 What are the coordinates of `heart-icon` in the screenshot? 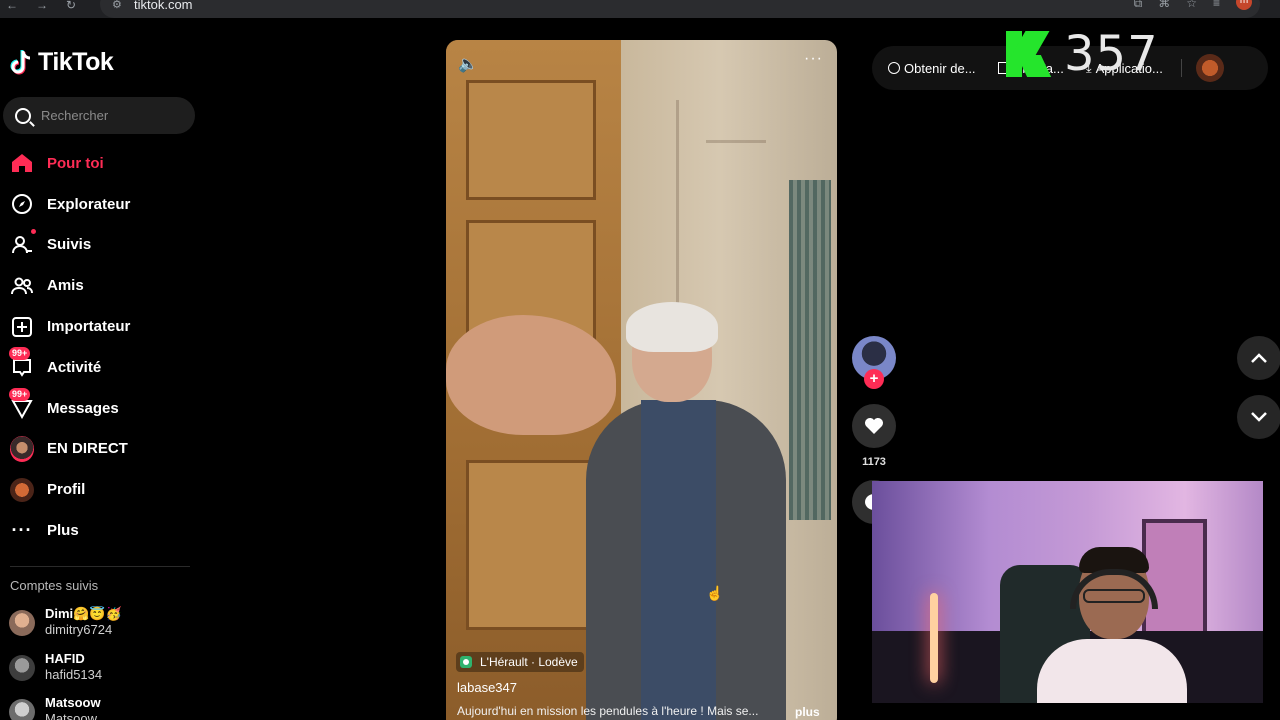 It's located at (874, 426).